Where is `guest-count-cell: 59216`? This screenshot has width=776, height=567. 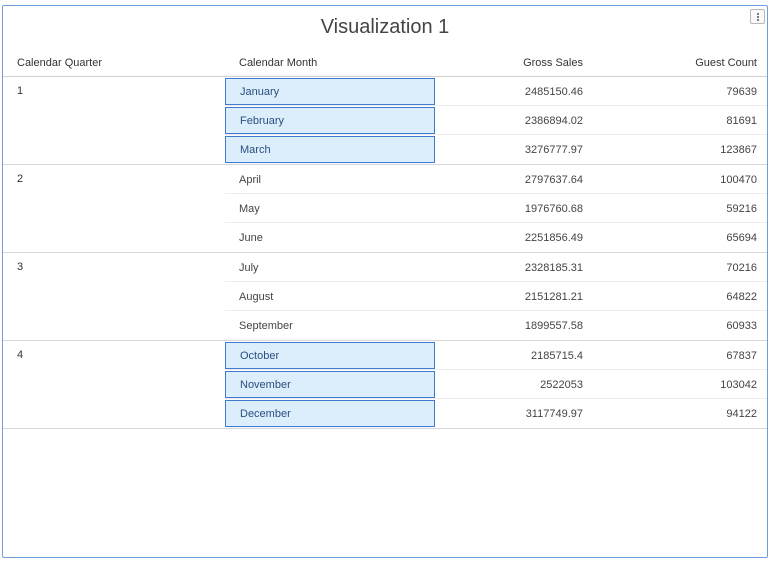 guest-count-cell: 59216 is located at coordinates (741, 208).